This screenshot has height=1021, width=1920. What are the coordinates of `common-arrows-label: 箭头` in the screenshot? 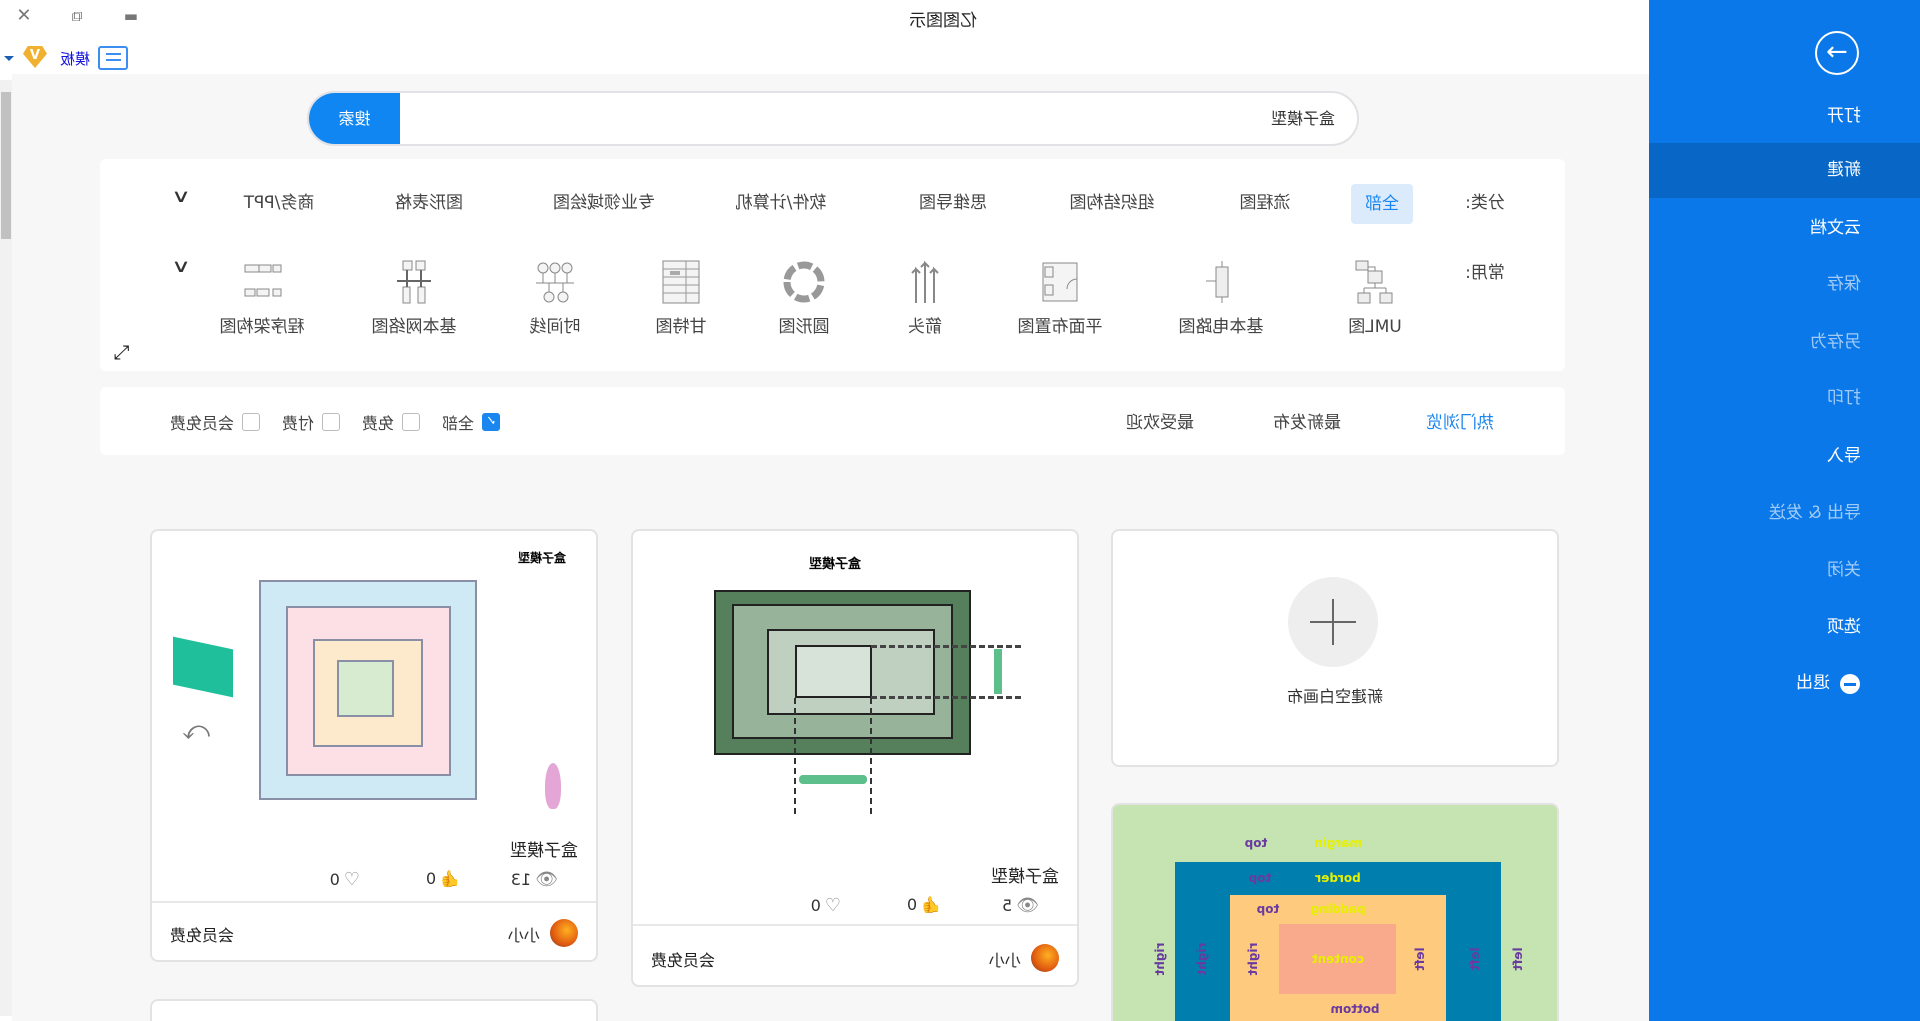 It's located at (925, 324).